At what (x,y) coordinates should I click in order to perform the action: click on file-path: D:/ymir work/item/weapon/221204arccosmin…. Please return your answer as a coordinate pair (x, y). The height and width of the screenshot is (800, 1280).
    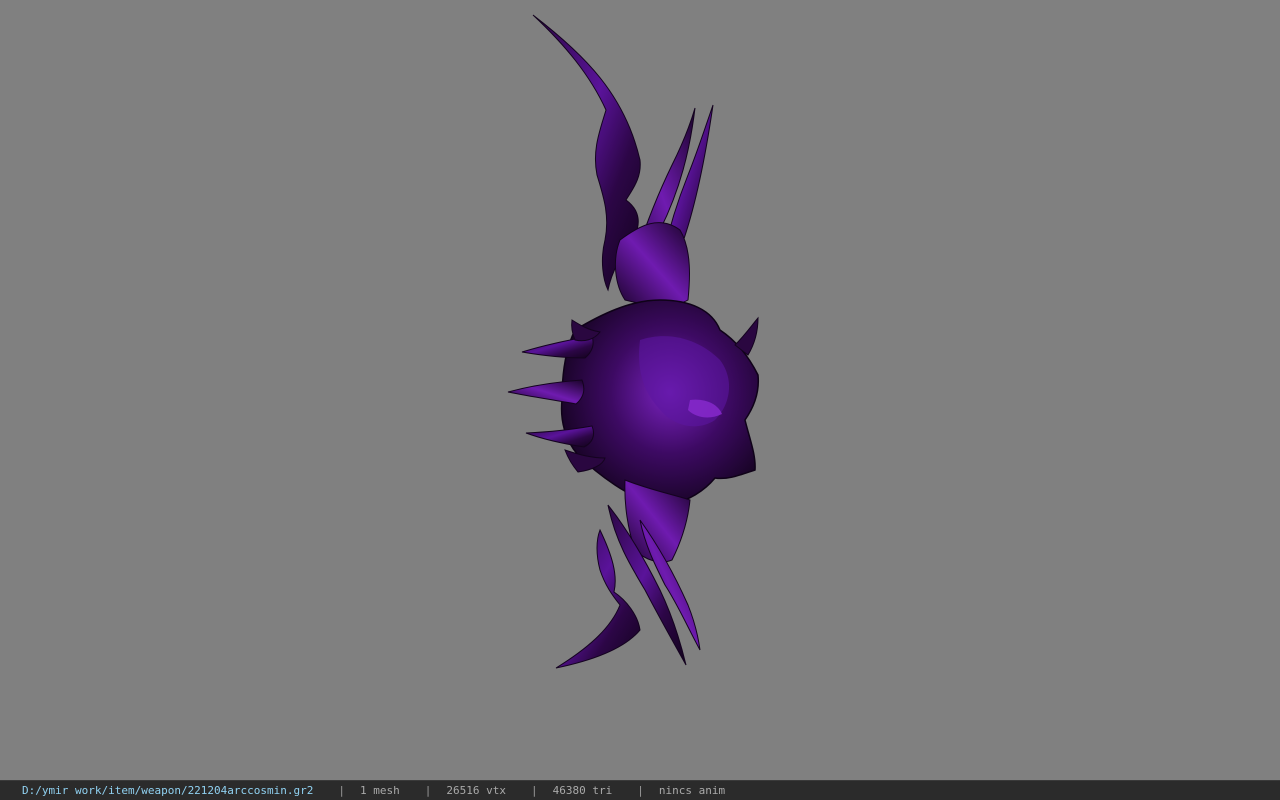
    Looking at the image, I should click on (168, 790).